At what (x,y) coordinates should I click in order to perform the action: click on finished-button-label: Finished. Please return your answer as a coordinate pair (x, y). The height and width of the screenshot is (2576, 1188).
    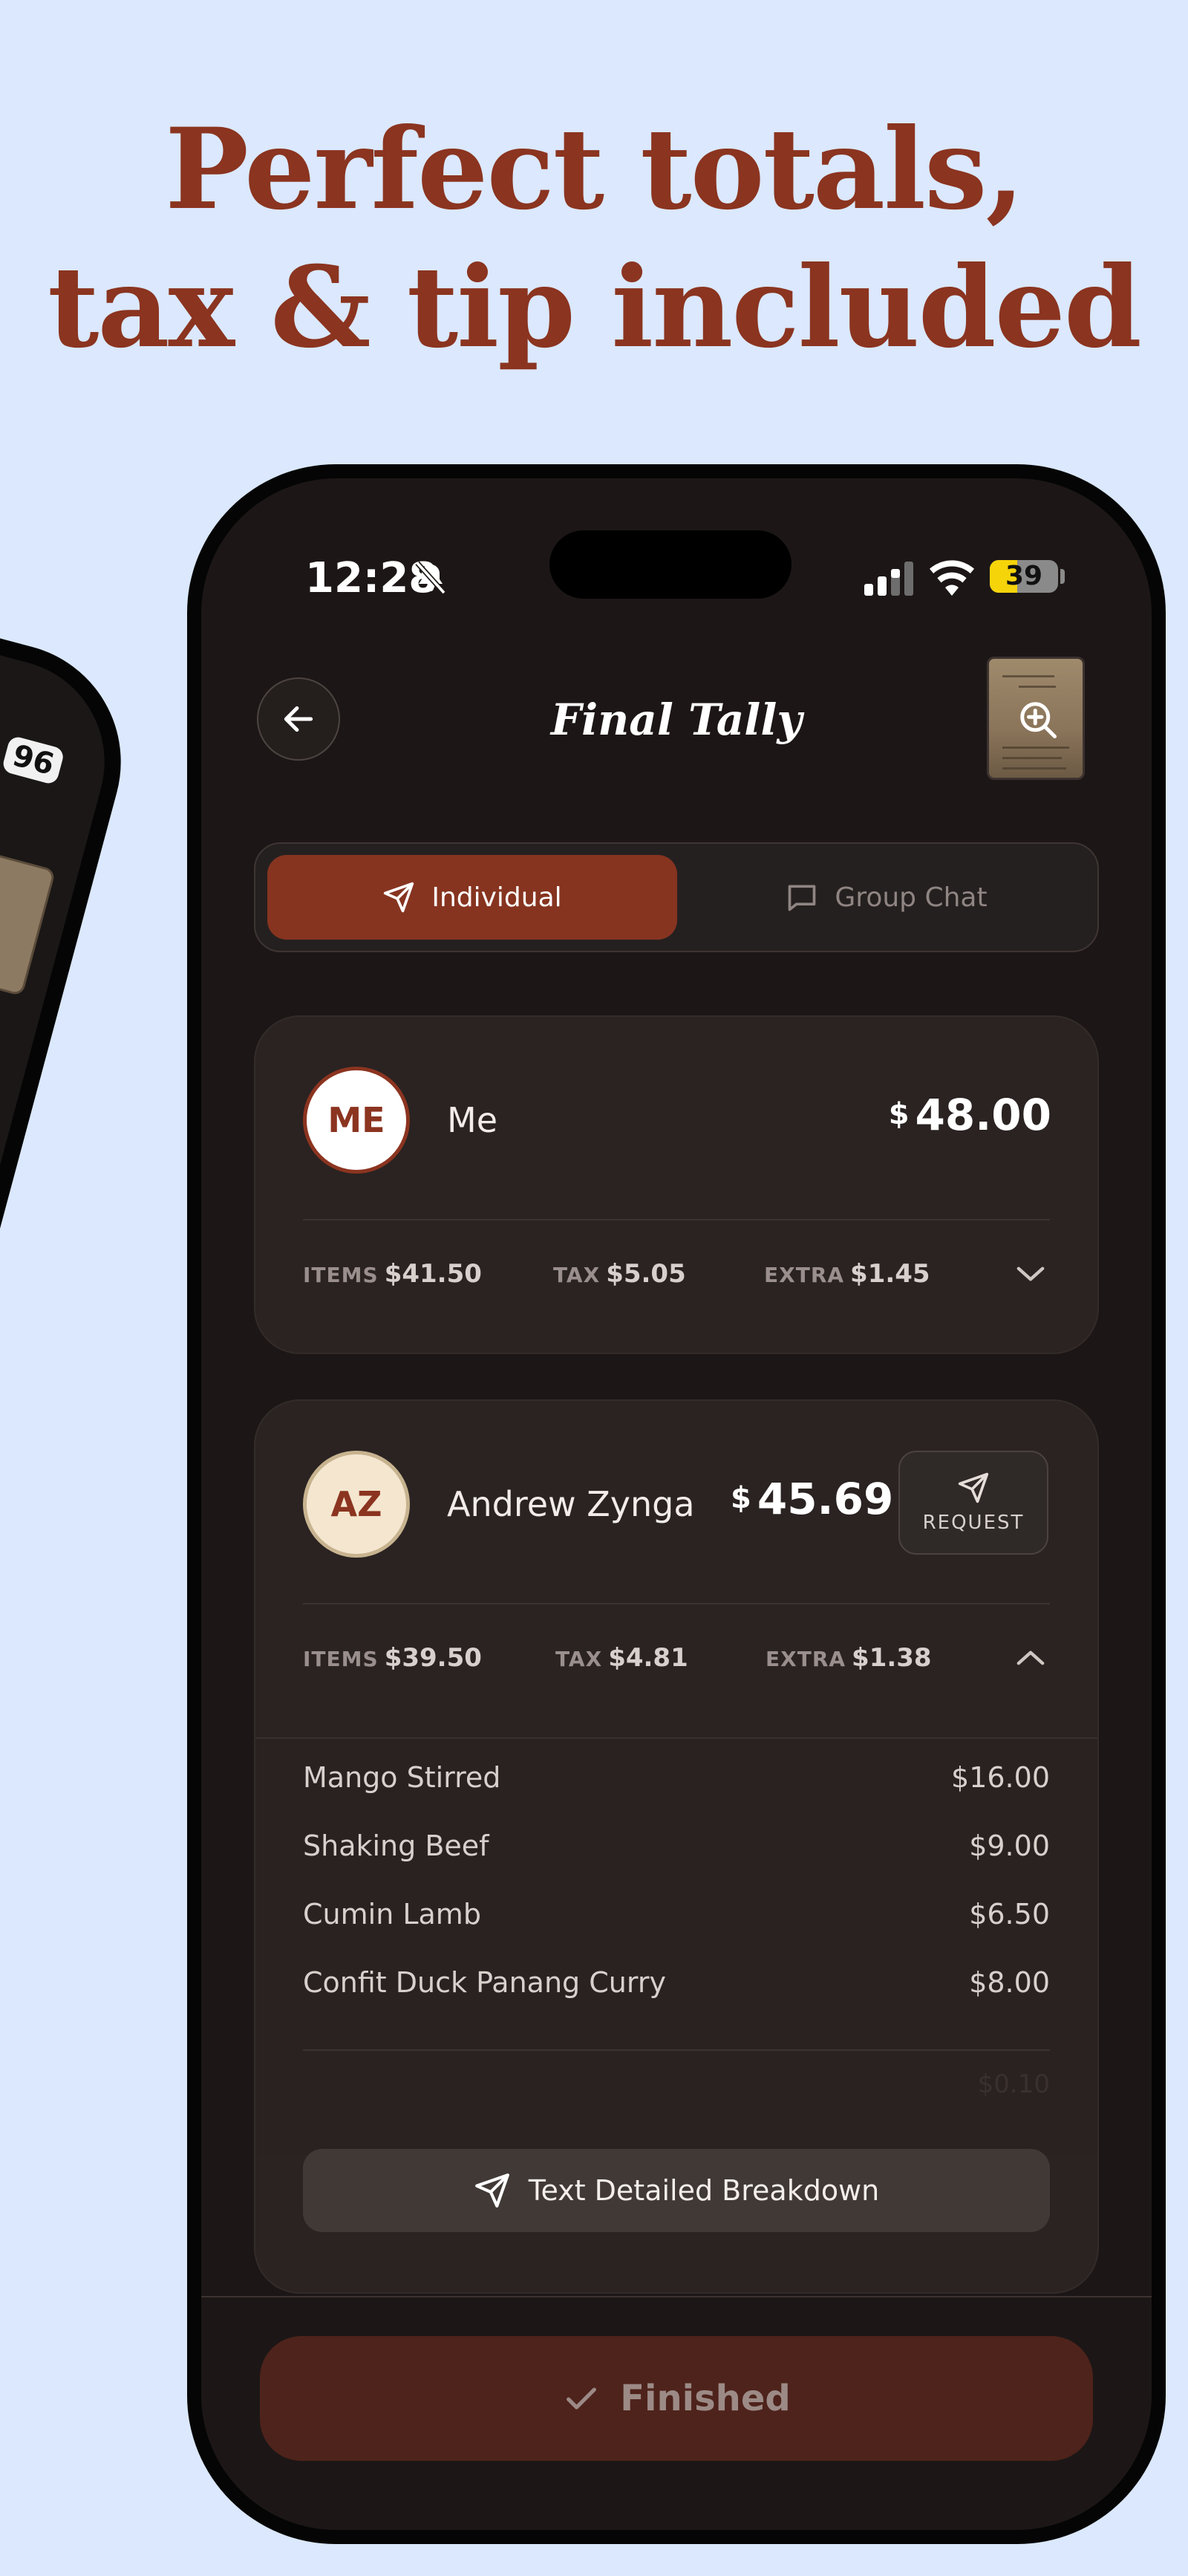
    Looking at the image, I should click on (706, 2398).